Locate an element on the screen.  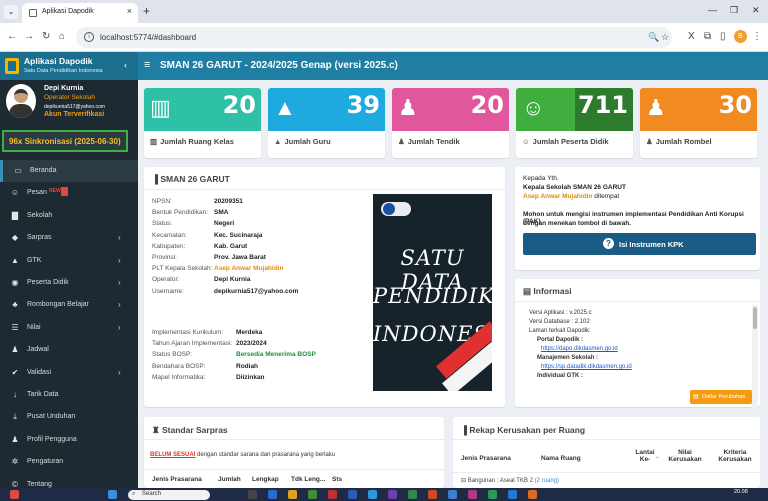
notice-line-5: dengan menekan tombol di bawah. is located at coordinates (577, 223).